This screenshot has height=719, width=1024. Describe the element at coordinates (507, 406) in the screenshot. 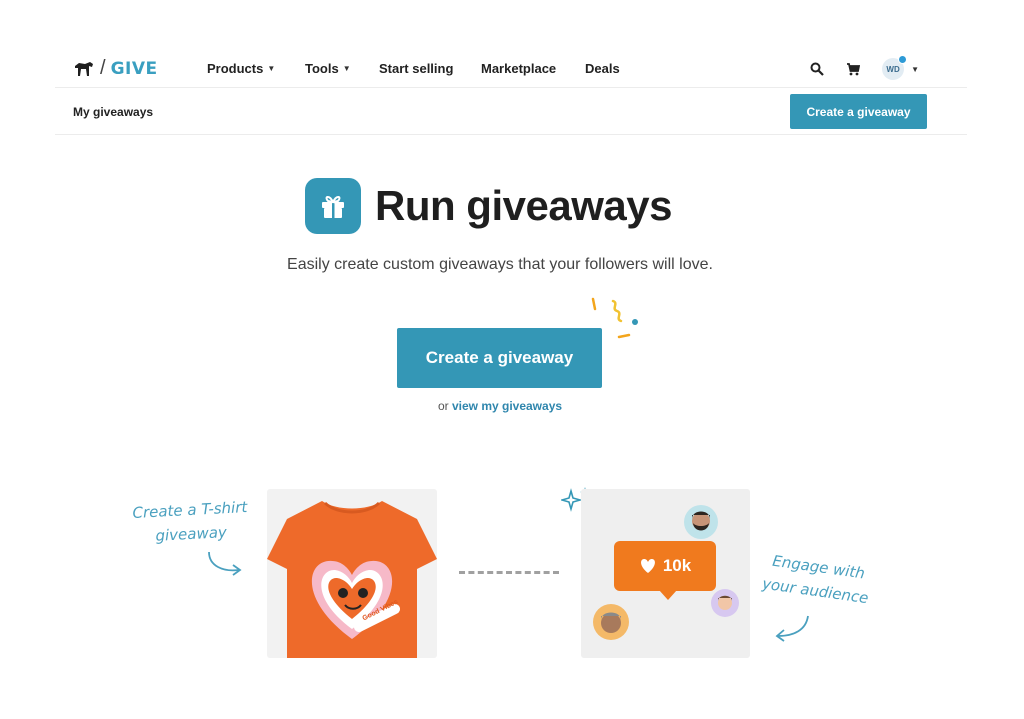

I see `view-my-giveaways-link: view my giveaways` at that location.